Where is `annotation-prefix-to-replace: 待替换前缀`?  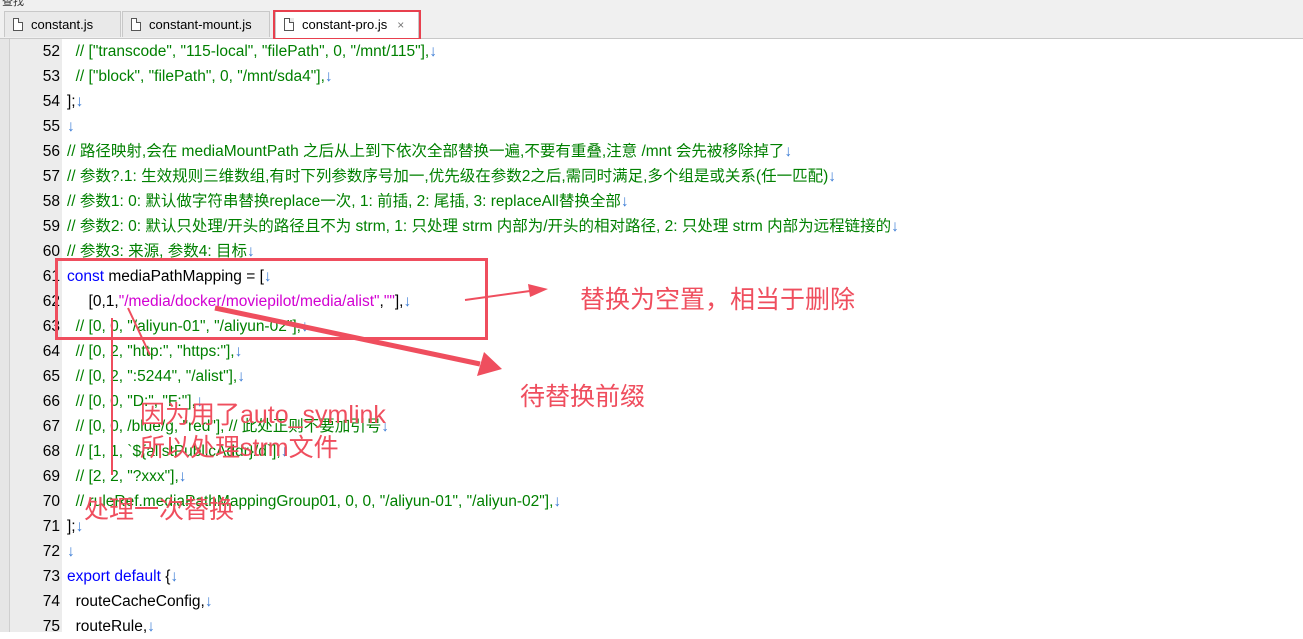 annotation-prefix-to-replace: 待替换前缀 is located at coordinates (583, 397).